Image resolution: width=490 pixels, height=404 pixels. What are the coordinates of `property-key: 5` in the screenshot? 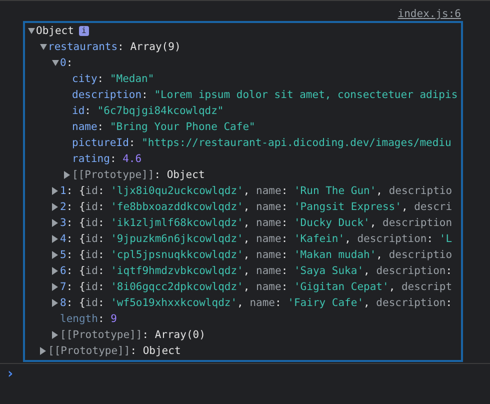 It's located at (63, 255).